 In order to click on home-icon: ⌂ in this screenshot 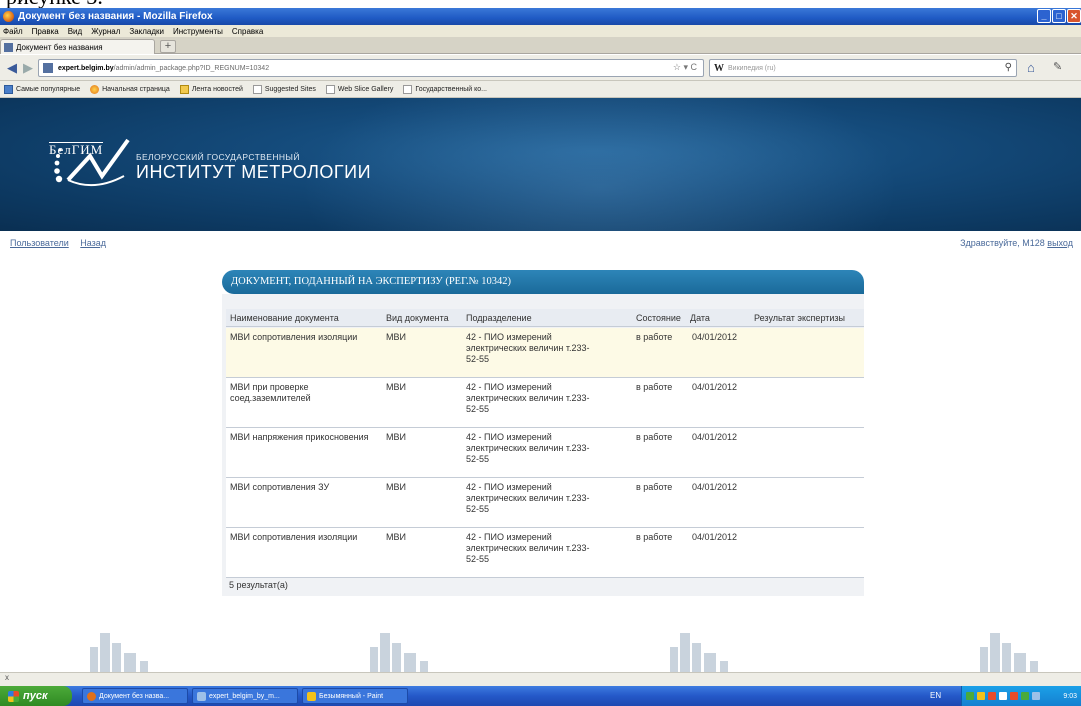, I will do `click(1031, 67)`.